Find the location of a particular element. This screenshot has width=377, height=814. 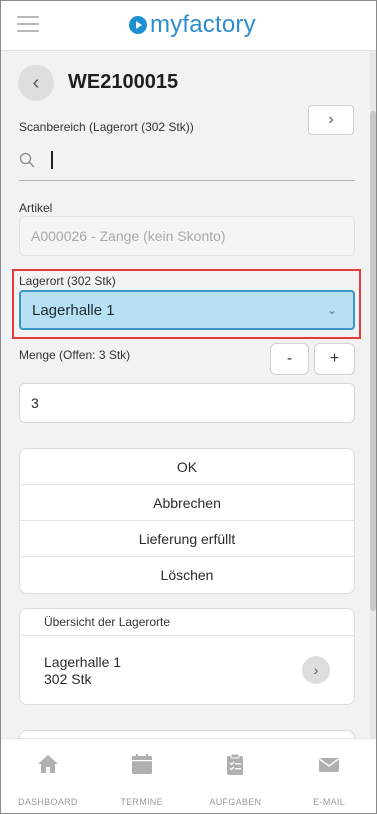

logo: myfactory is located at coordinates (192, 25).